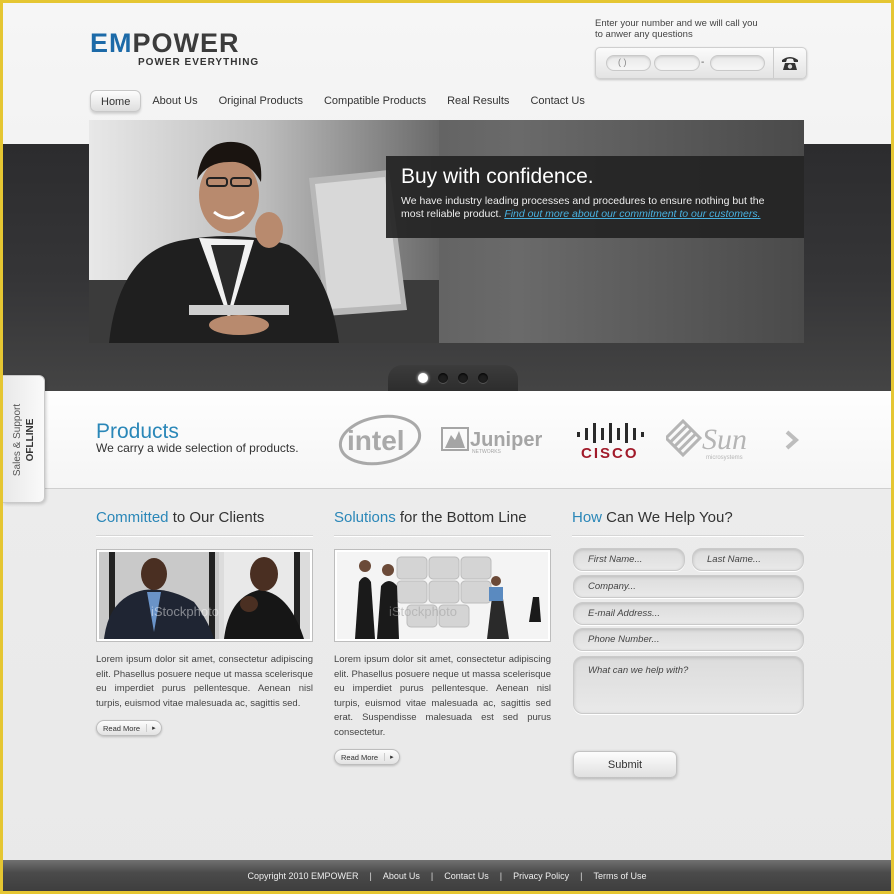  I want to click on logo-wordmark: EMPOWER, so click(174, 43).